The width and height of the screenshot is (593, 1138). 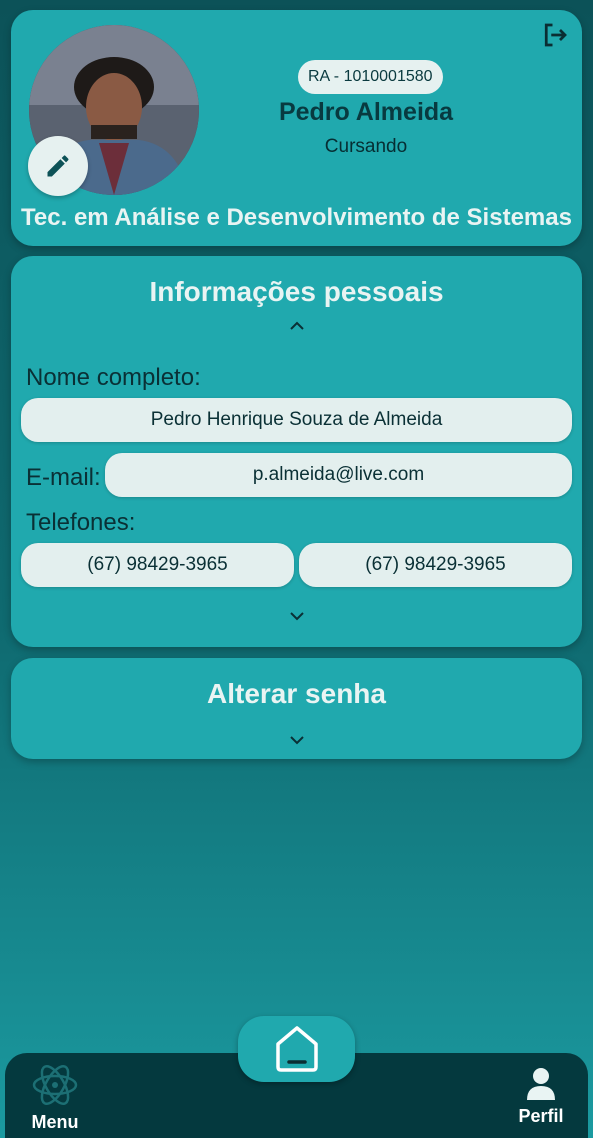 I want to click on full-name-field: Pedro Henrique Souza de Almeida, so click(x=296, y=420).